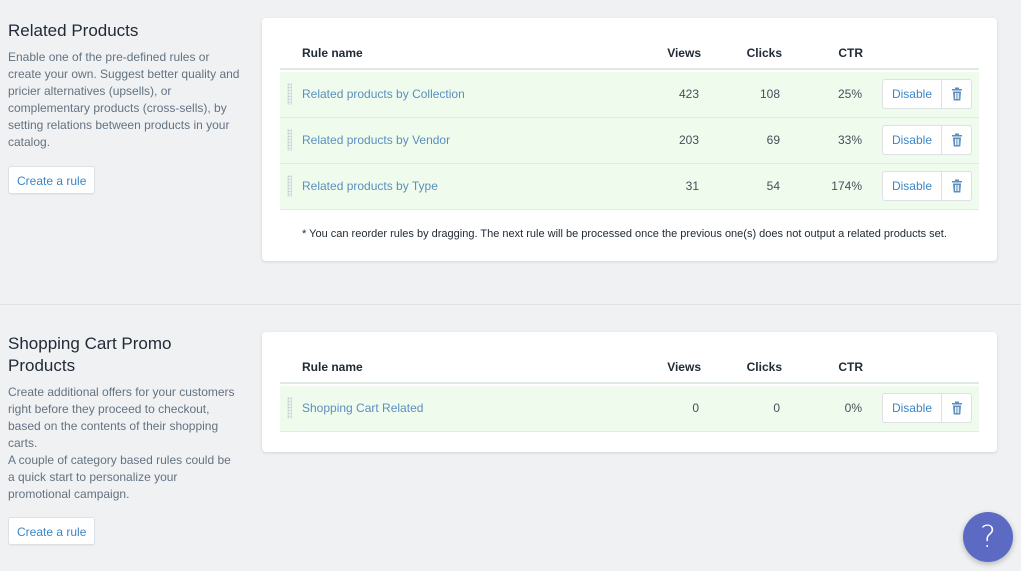 Image resolution: width=1021 pixels, height=571 pixels. Describe the element at coordinates (362, 408) in the screenshot. I see `rule-name-link: Shopping Cart Related` at that location.